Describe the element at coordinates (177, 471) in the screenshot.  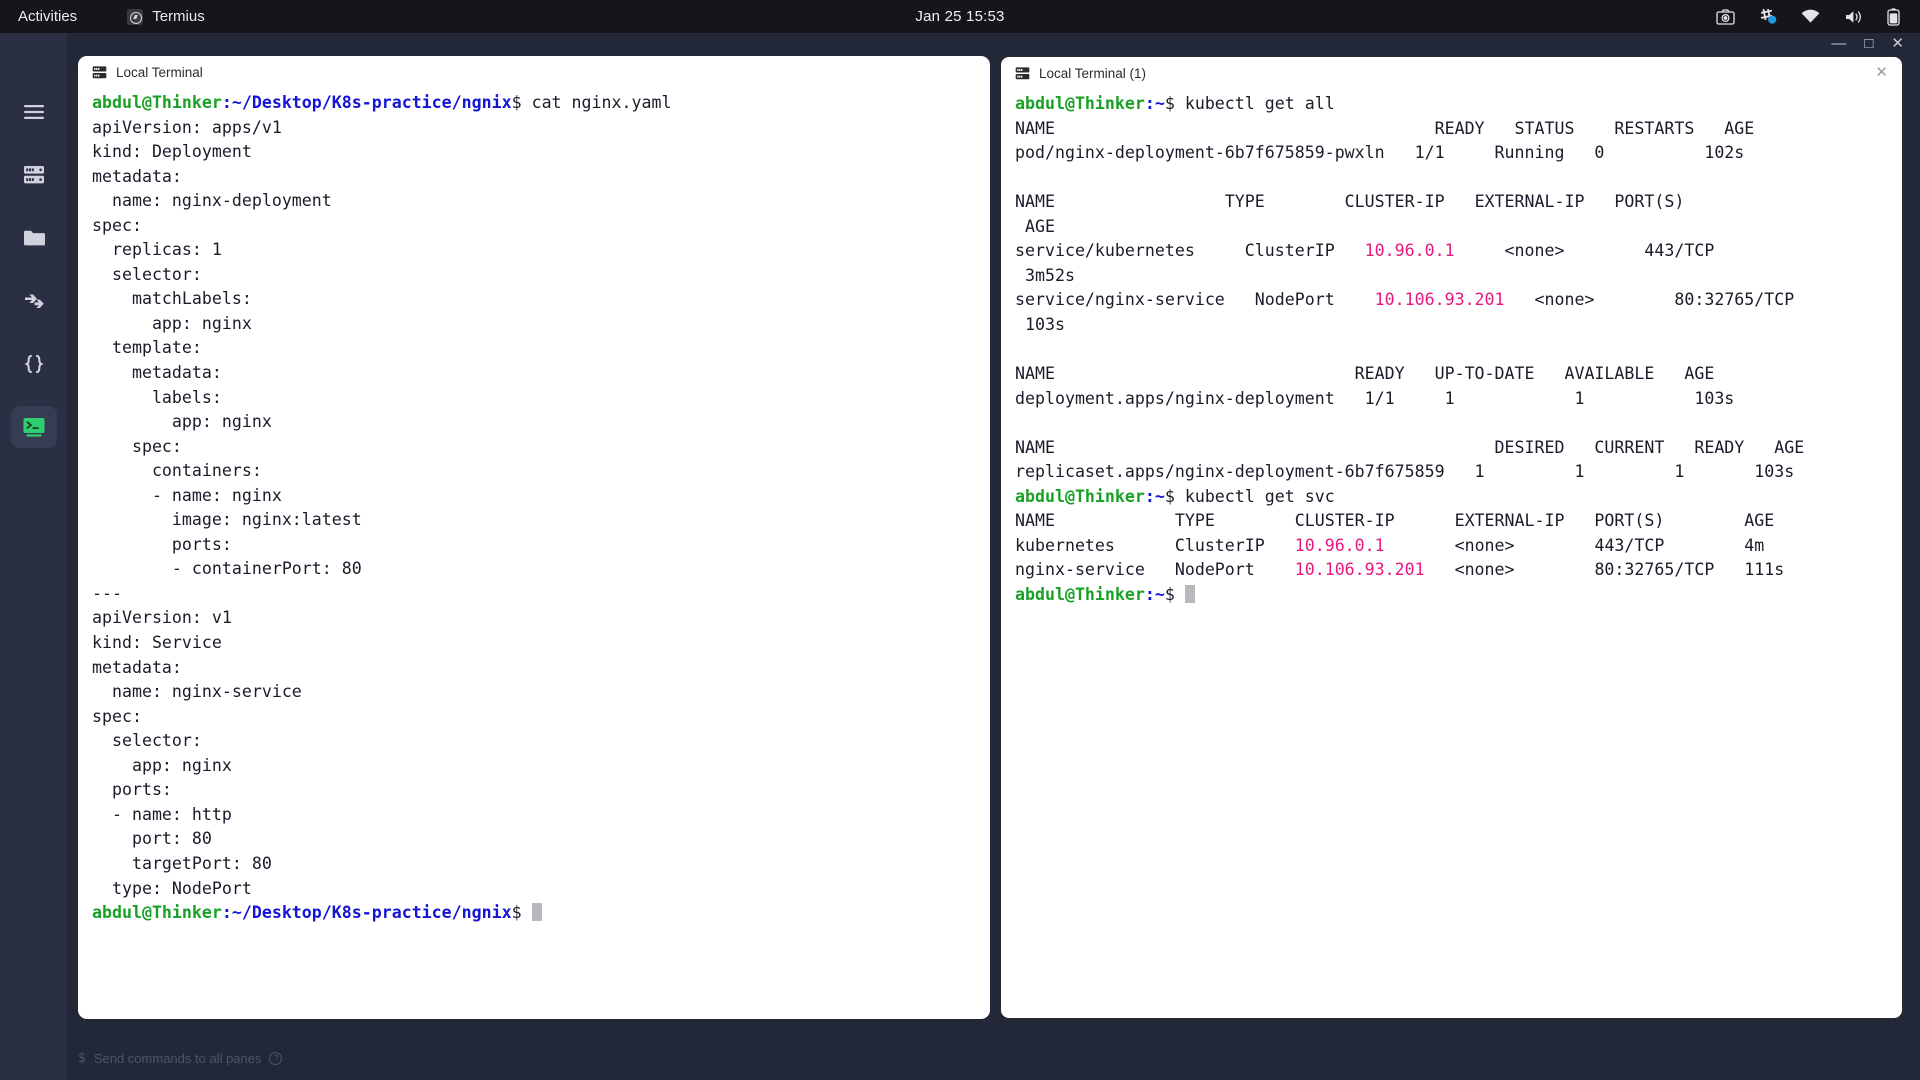
I see `terminal-line: containers:` at that location.